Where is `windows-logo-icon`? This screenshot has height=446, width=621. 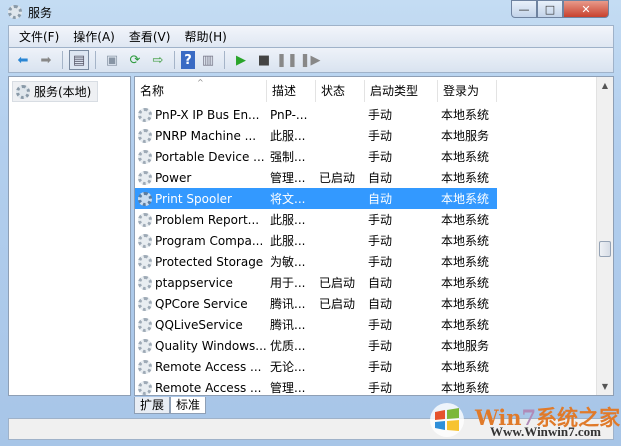
windows-logo-icon is located at coordinates (447, 420).